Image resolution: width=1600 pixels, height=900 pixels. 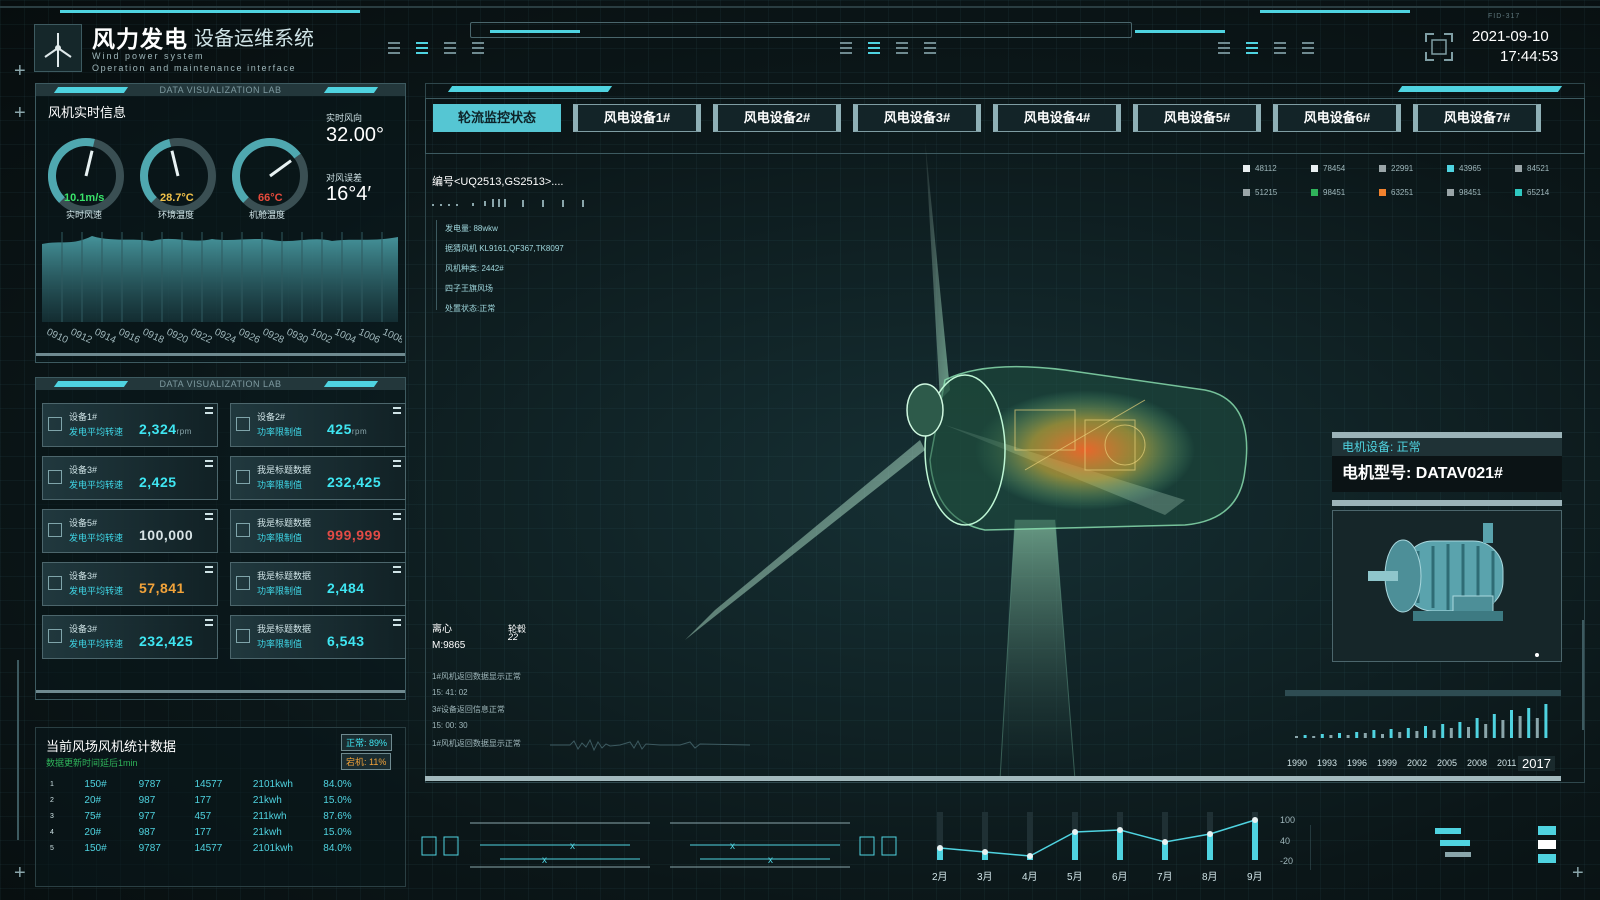 What do you see at coordinates (318, 584) in the screenshot?
I see `device-card: 我是标题数据 功率限制值 2,484` at bounding box center [318, 584].